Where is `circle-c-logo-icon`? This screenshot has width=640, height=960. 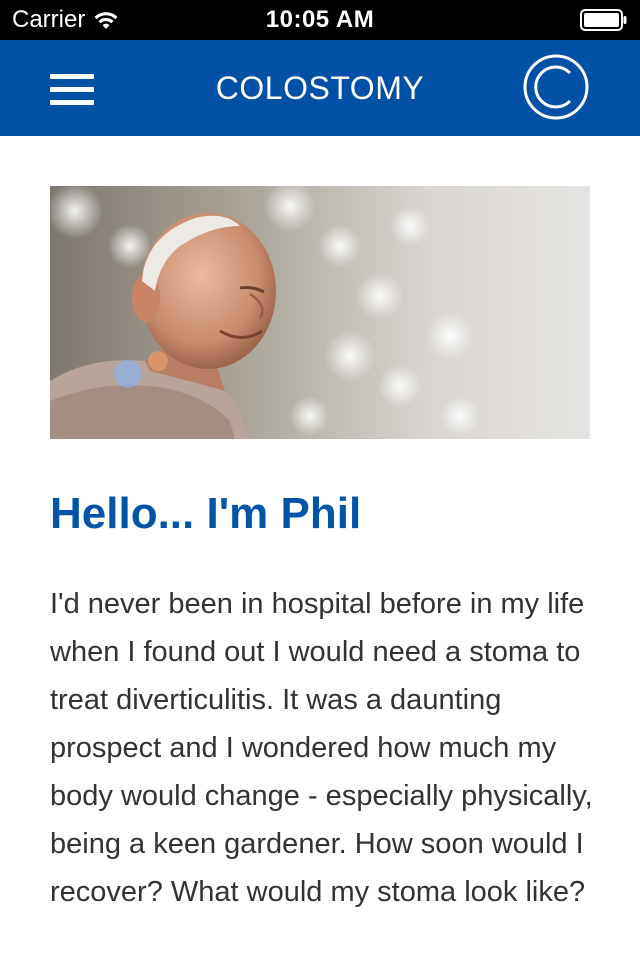
circle-c-logo-icon is located at coordinates (556, 87).